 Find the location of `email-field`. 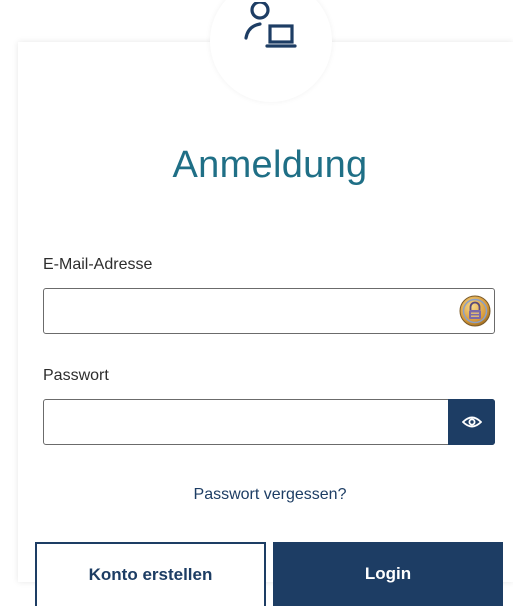

email-field is located at coordinates (269, 311).